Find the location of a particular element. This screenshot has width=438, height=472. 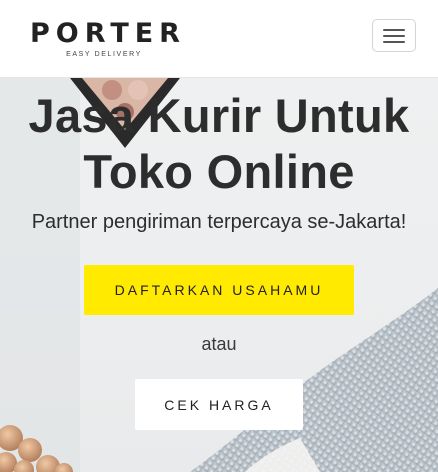

check-price-button: CEK HARGA is located at coordinates (219, 404).